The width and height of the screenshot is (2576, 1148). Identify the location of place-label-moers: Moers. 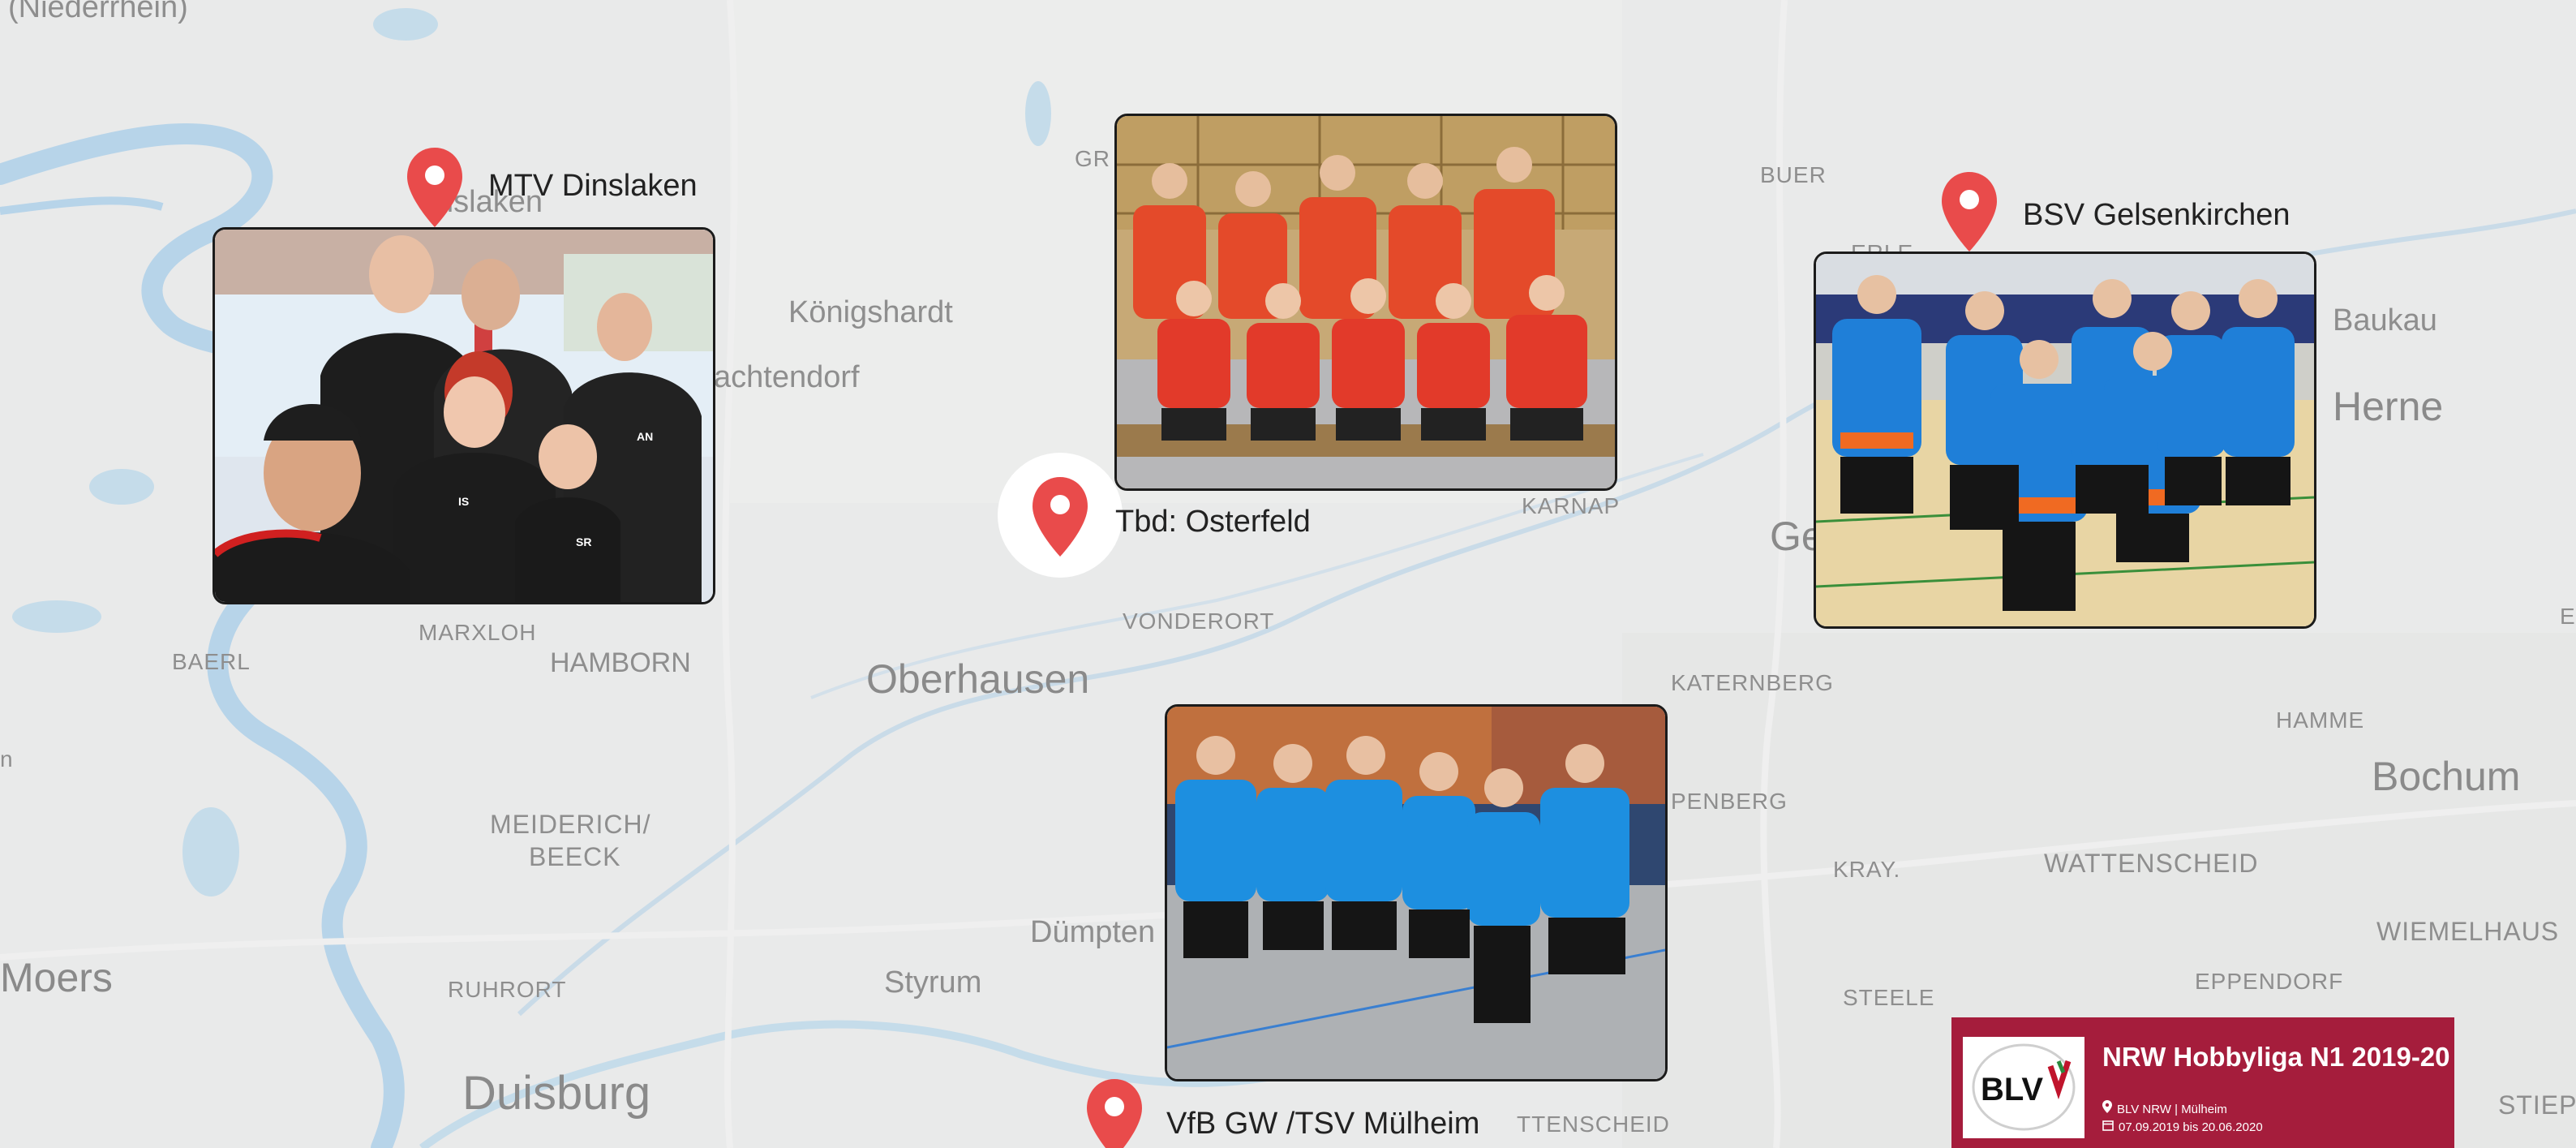
(56, 977).